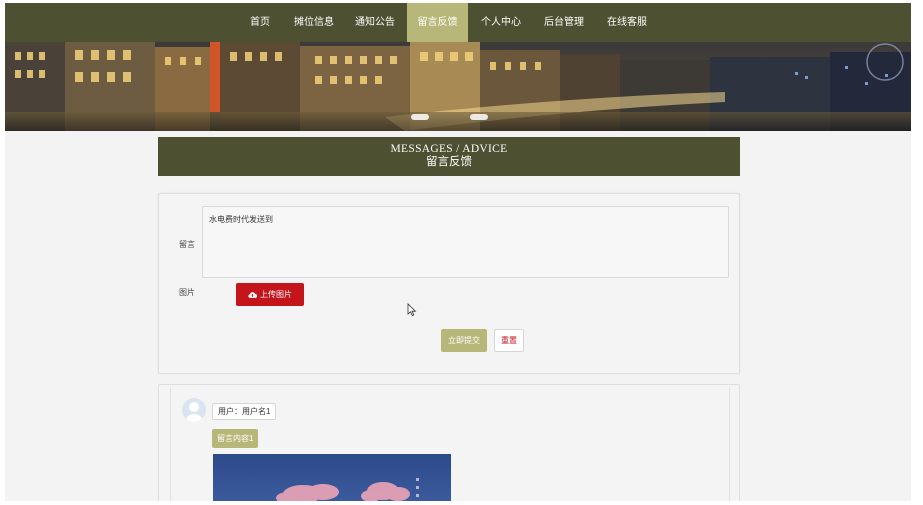  I want to click on message-list: 用户：用户名1 留言内容1, so click(449, 442).